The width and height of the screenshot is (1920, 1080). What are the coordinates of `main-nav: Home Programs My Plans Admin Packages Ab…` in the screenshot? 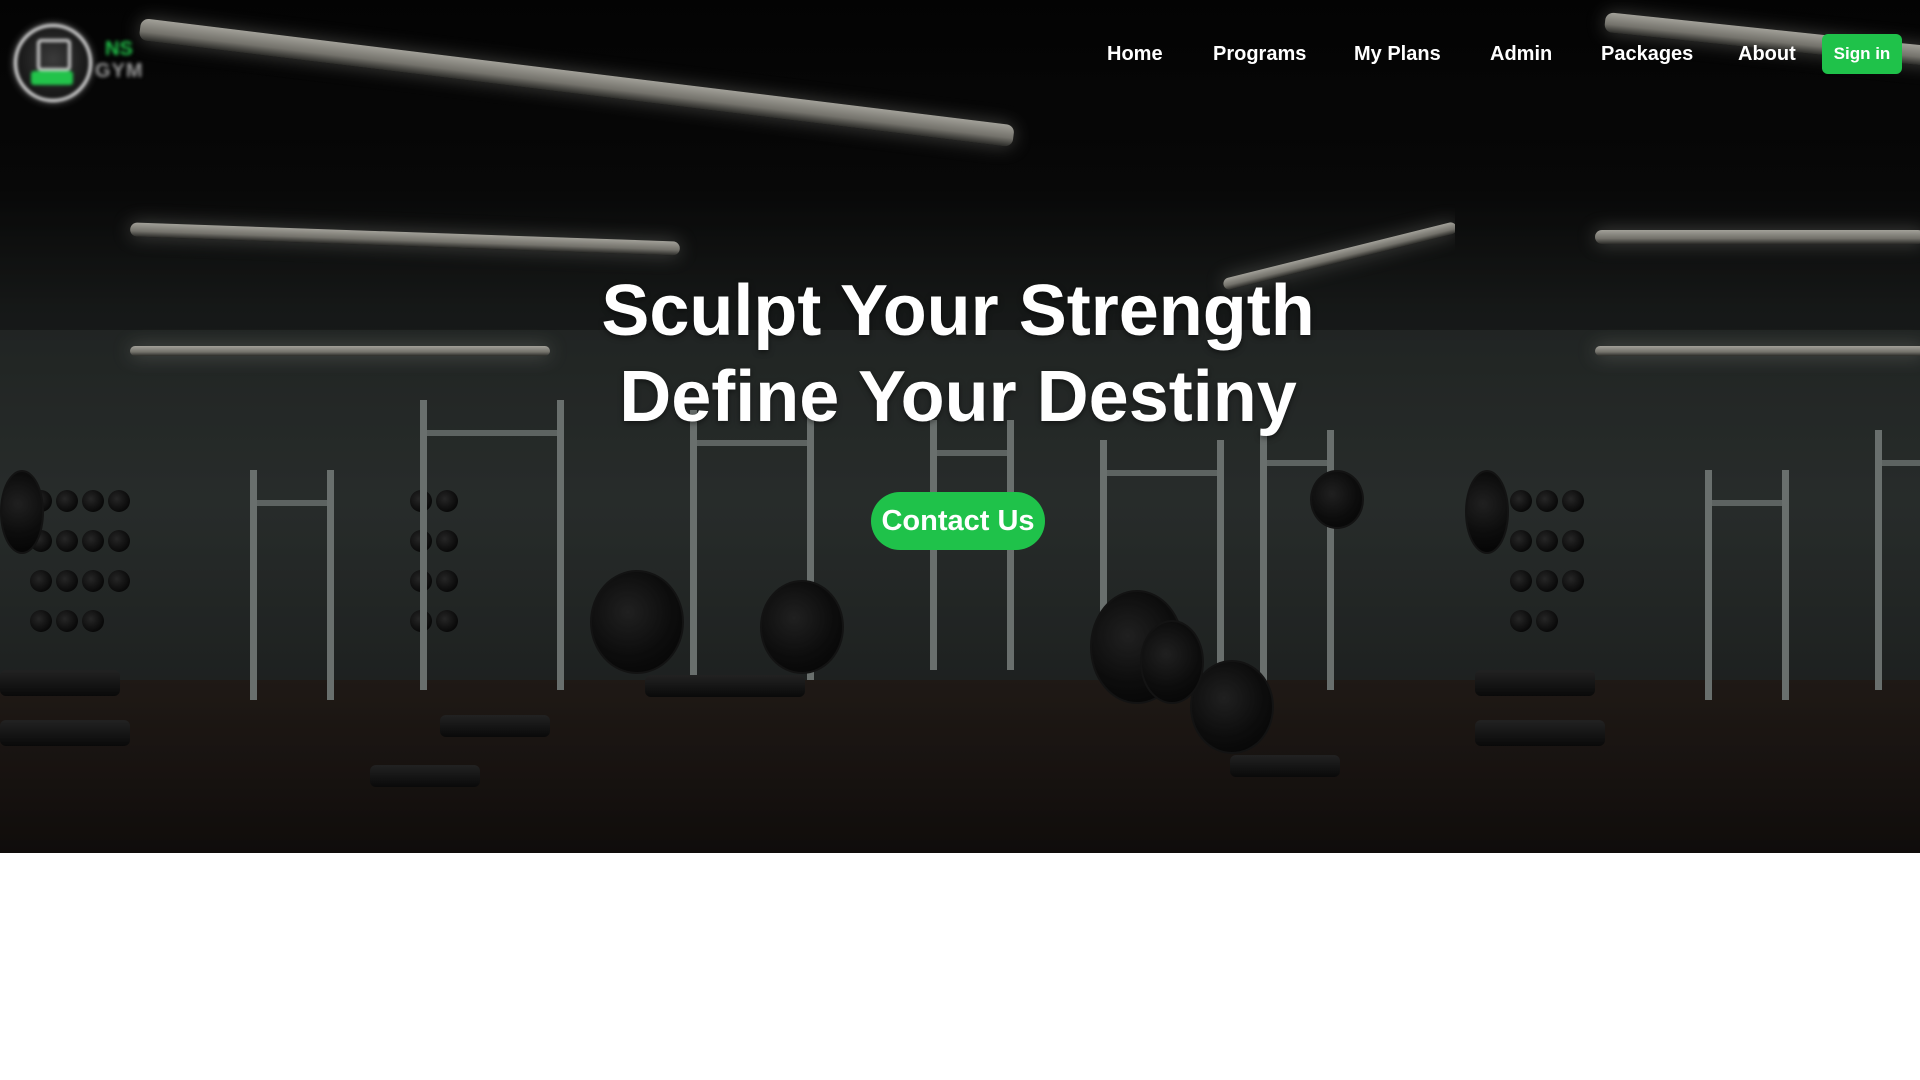 It's located at (960, 55).